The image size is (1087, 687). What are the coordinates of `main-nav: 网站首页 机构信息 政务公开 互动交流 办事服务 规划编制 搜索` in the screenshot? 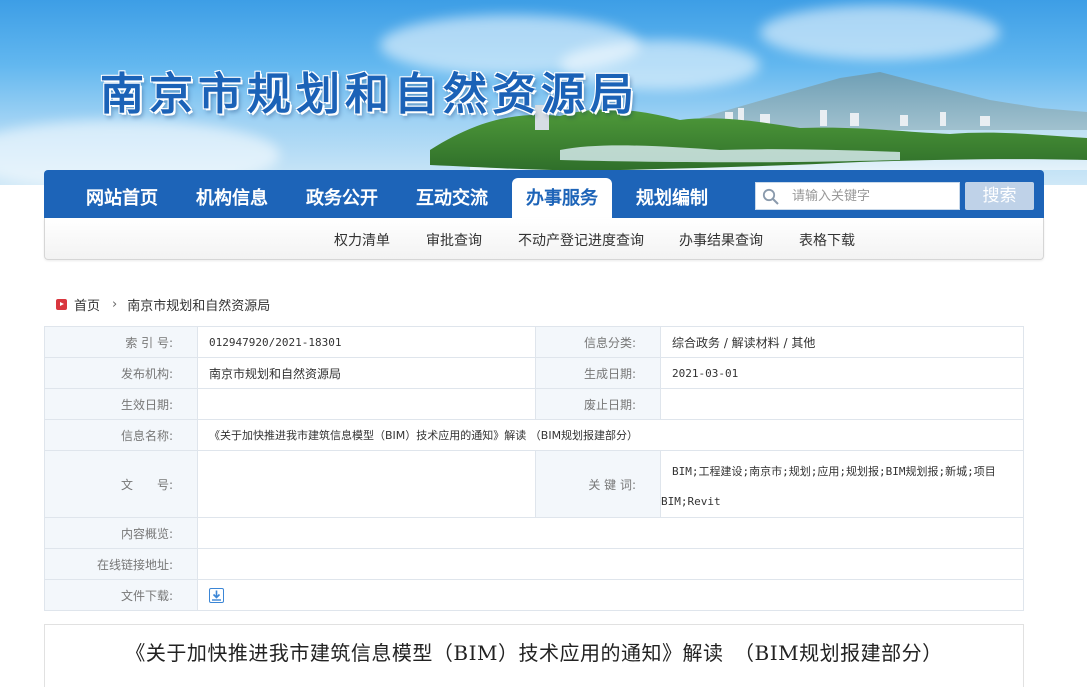 It's located at (544, 194).